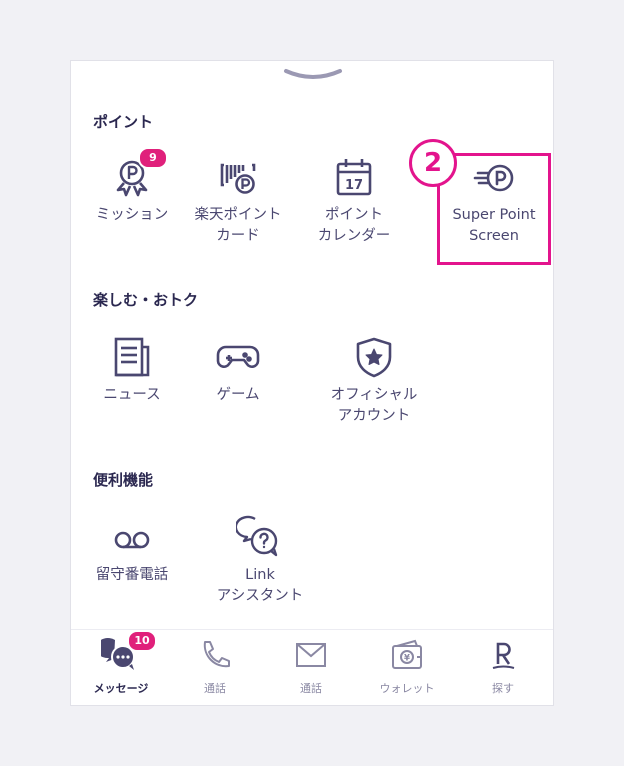 This screenshot has width=624, height=766. I want to click on official-account-label: オフィシャル アカウント, so click(374, 405).